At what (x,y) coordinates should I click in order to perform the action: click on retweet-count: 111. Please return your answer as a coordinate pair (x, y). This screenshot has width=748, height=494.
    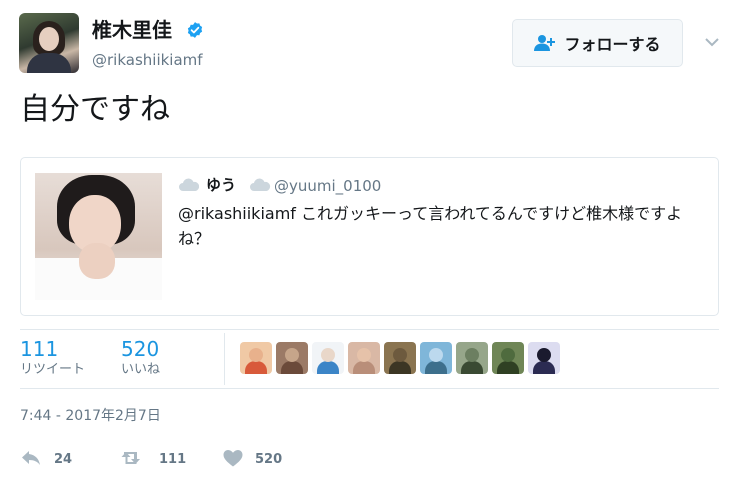
    Looking at the image, I should click on (173, 459).